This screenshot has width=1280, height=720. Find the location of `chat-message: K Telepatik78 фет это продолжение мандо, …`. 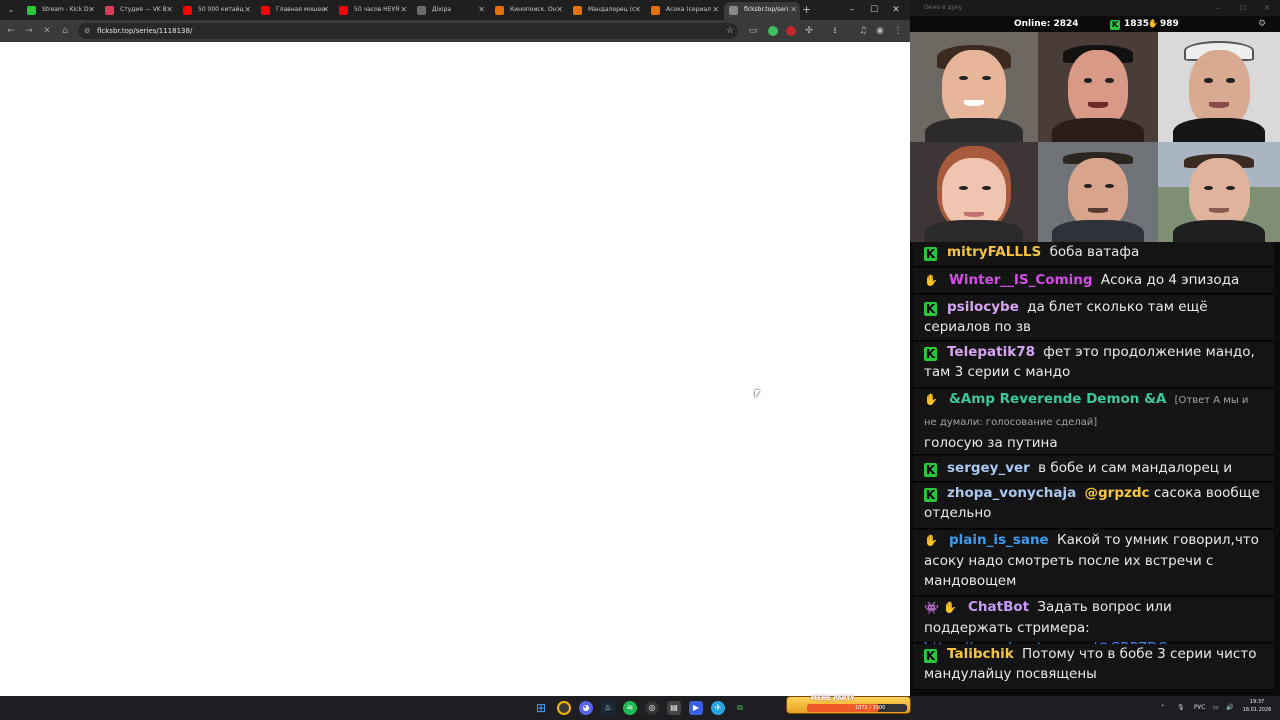

chat-message: K Telepatik78 фет это продолжение мандо, … is located at coordinates (1093, 365).